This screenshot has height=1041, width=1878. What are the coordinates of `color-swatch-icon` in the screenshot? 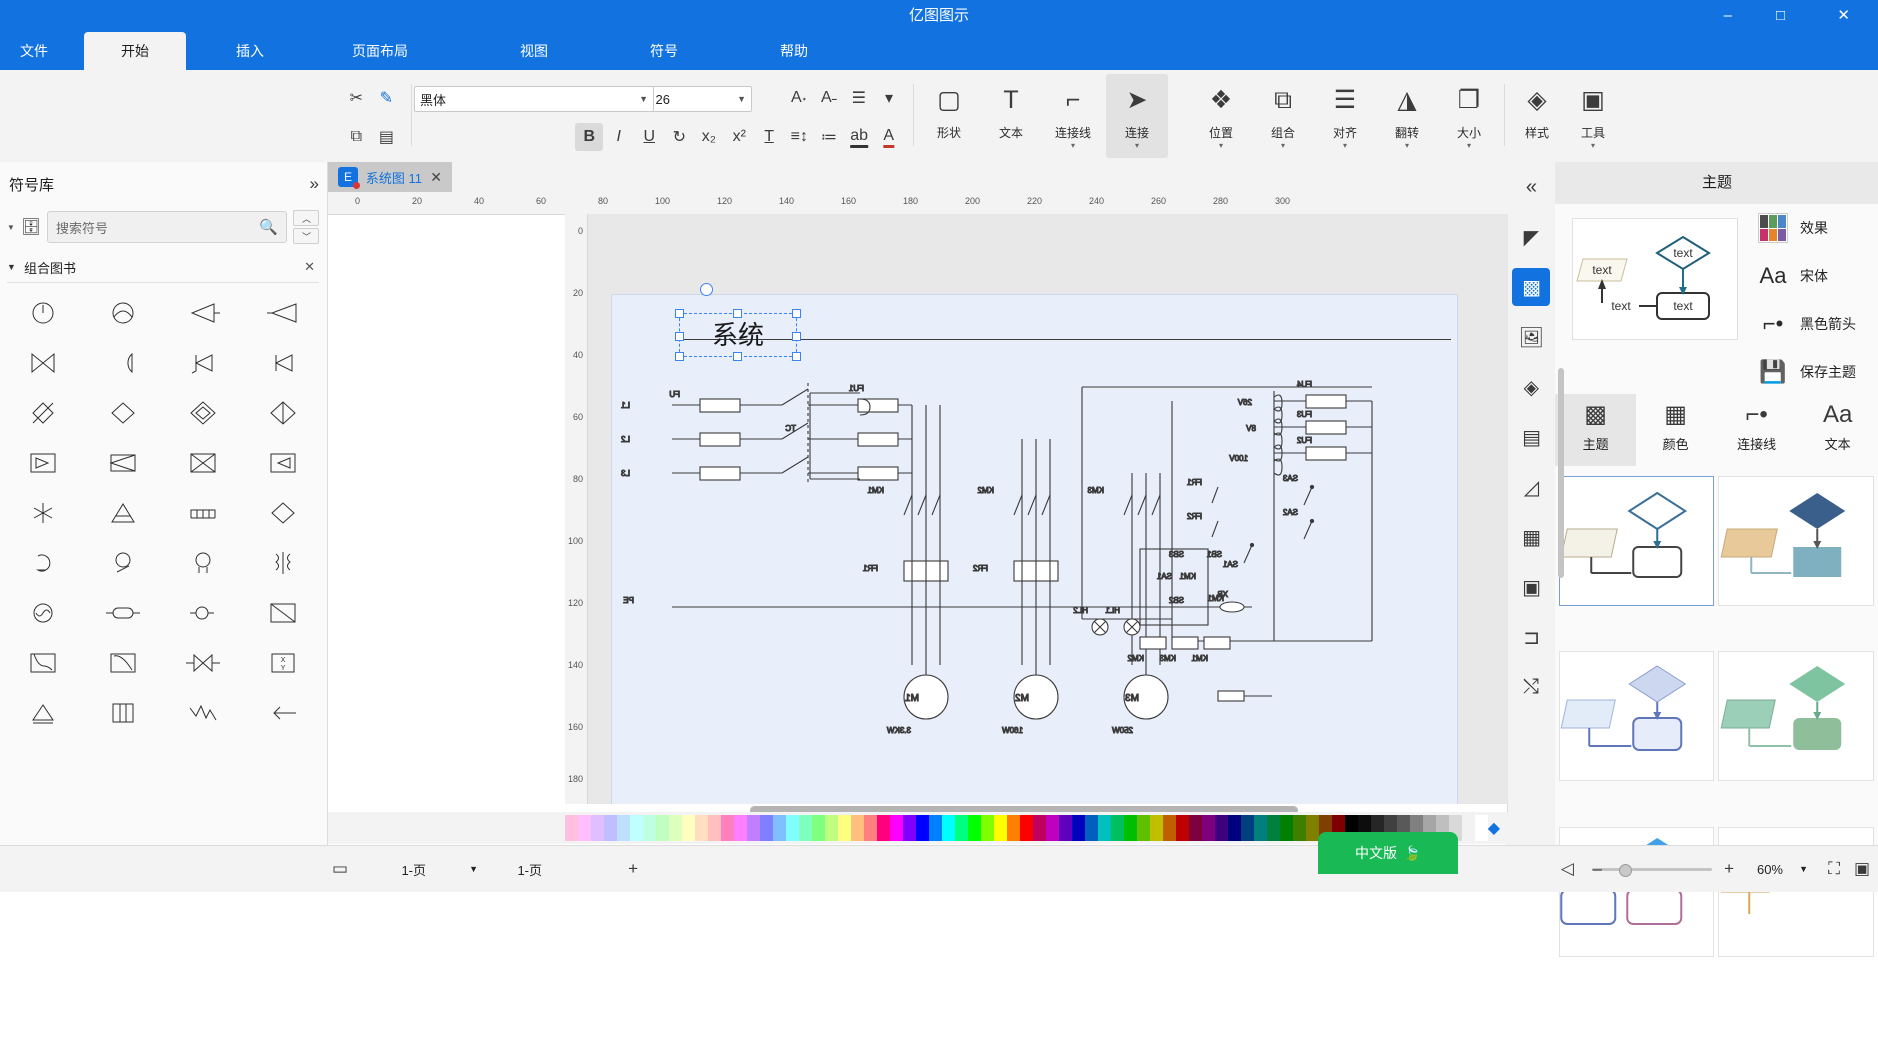 It's located at (1773, 228).